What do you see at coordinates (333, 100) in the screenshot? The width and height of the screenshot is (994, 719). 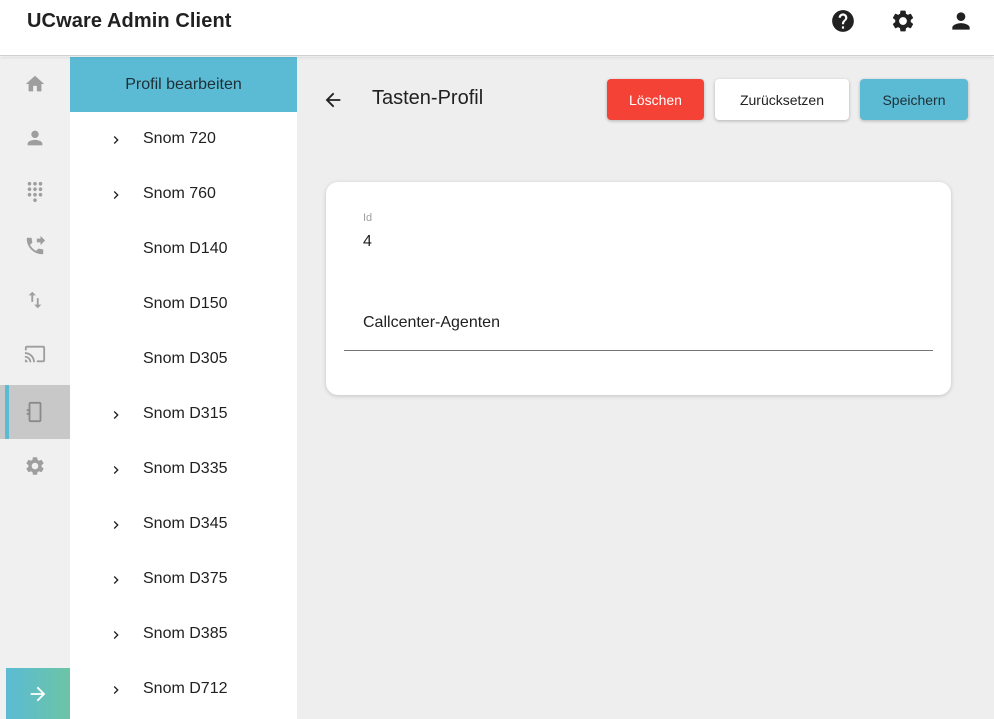 I see `back-arrow-icon` at bounding box center [333, 100].